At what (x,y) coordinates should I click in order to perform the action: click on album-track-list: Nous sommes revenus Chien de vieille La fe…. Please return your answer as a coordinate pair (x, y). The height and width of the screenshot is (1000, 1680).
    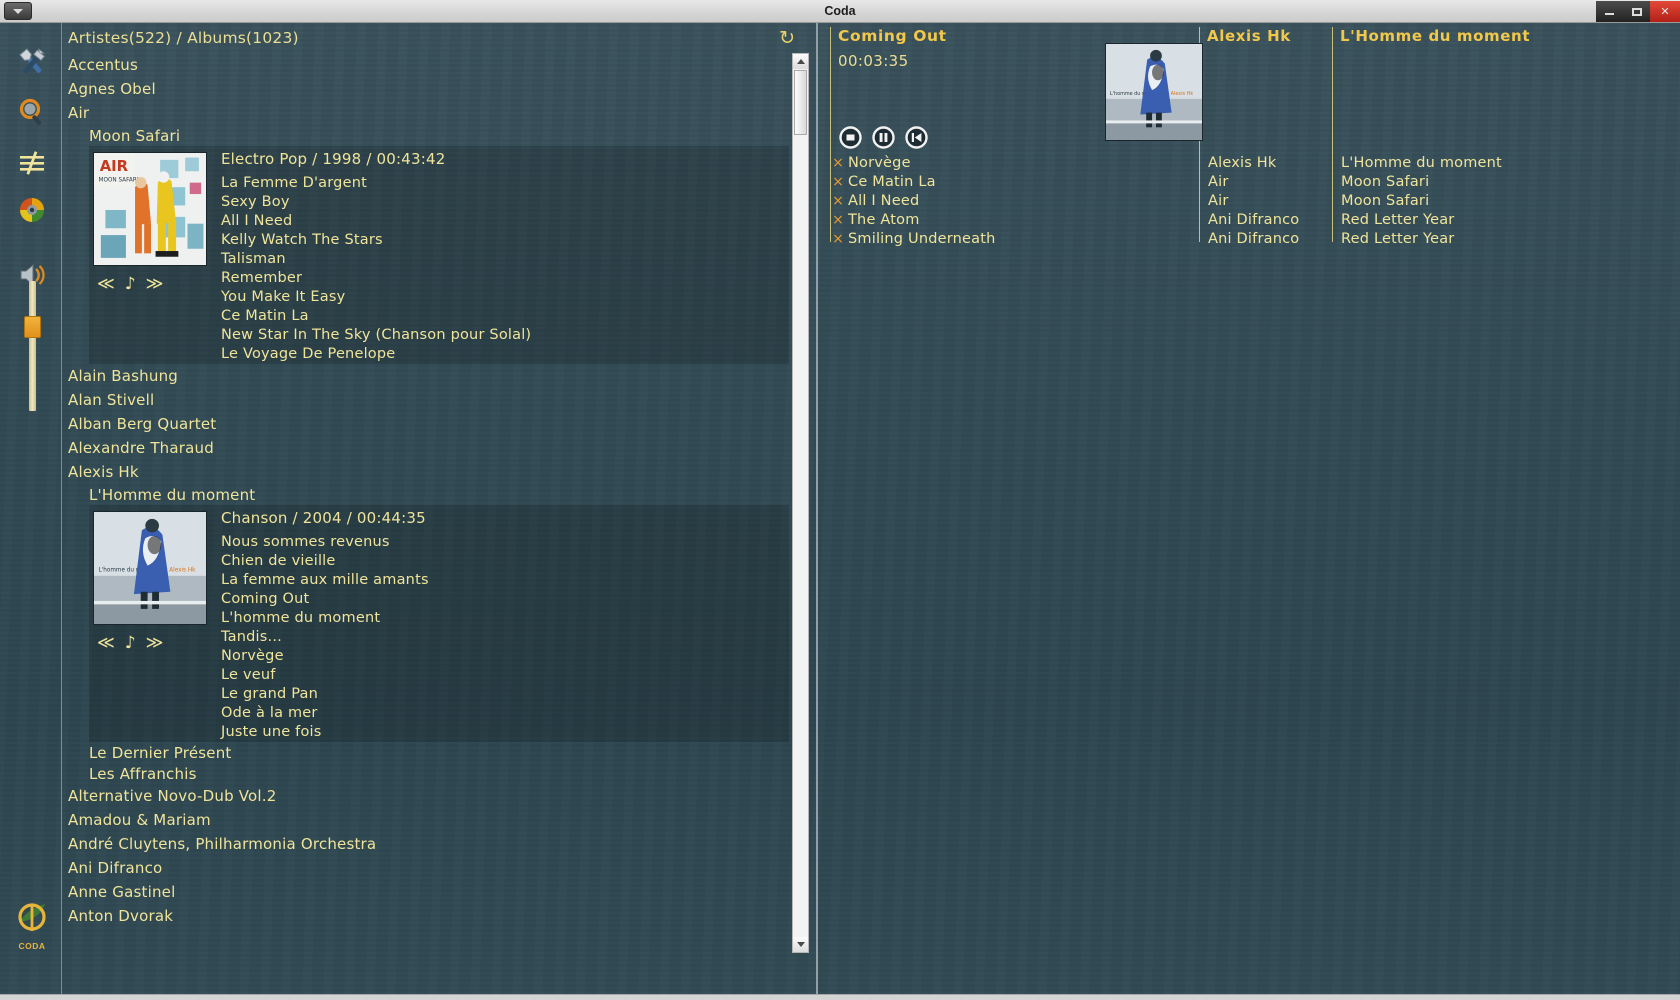
    Looking at the image, I should click on (325, 637).